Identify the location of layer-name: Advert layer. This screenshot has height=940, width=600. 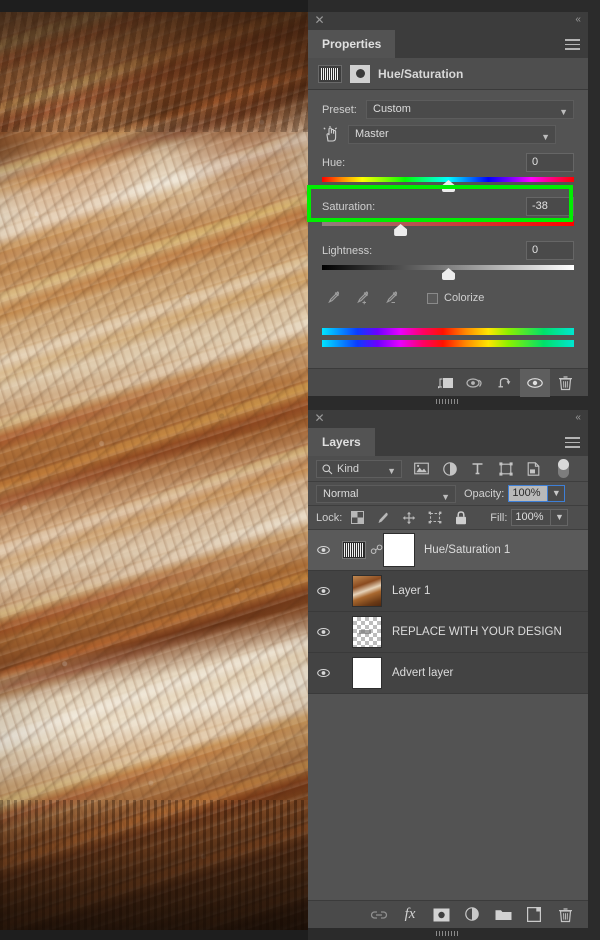
(422, 673).